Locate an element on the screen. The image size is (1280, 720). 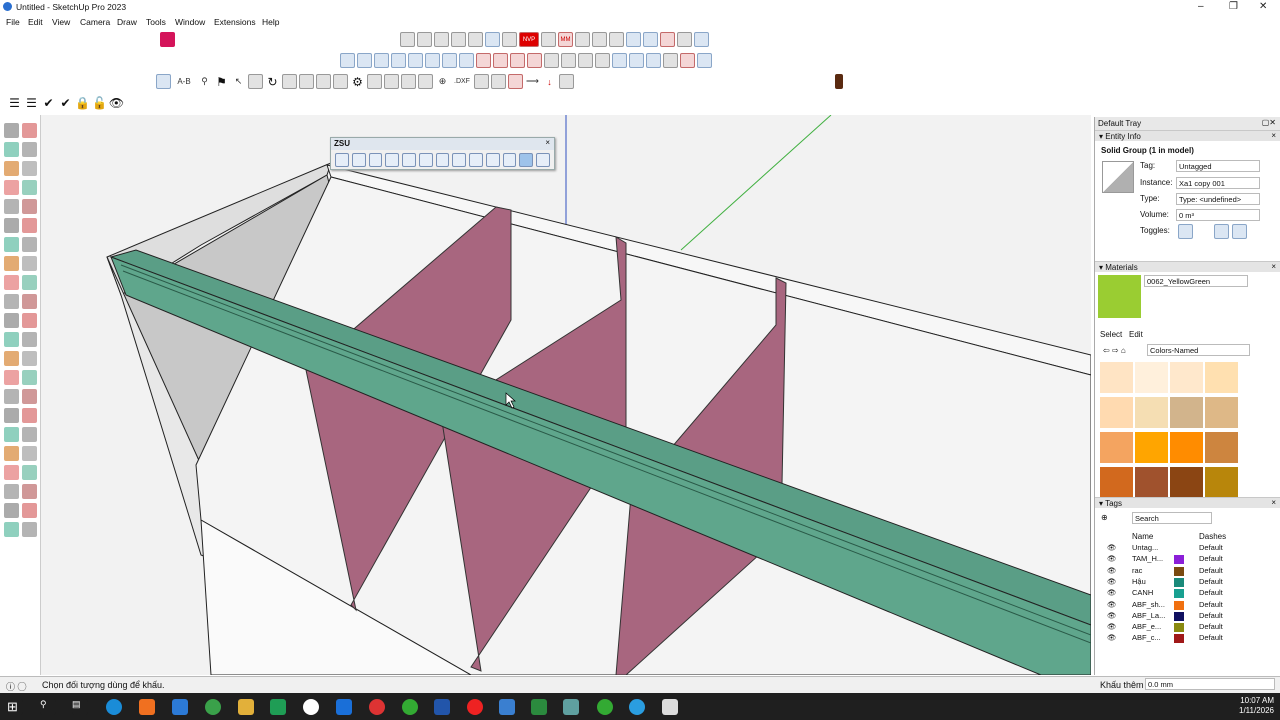
menu-file: File is located at coordinates (13, 22).